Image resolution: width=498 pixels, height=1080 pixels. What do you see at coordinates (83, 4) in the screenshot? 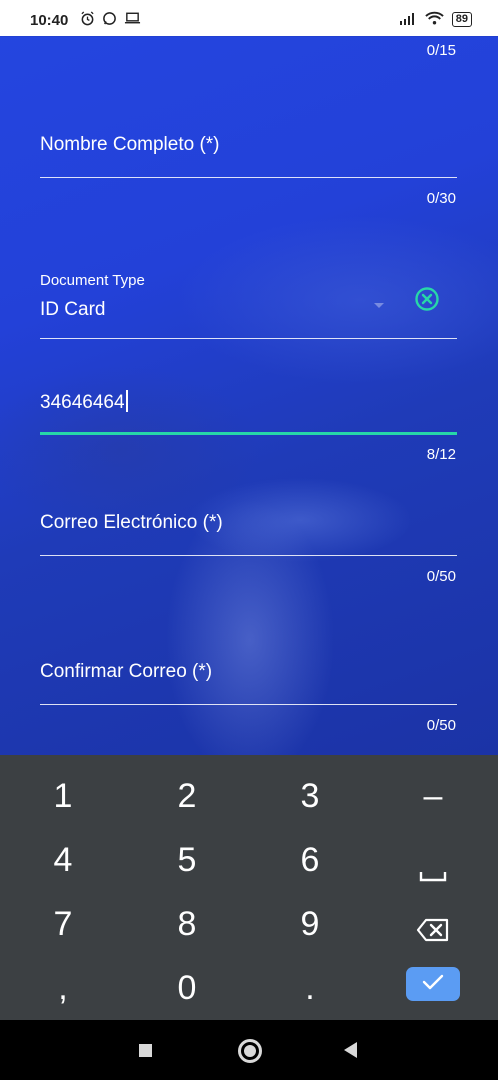
I see `usuario-label: Usuario (*)` at bounding box center [83, 4].